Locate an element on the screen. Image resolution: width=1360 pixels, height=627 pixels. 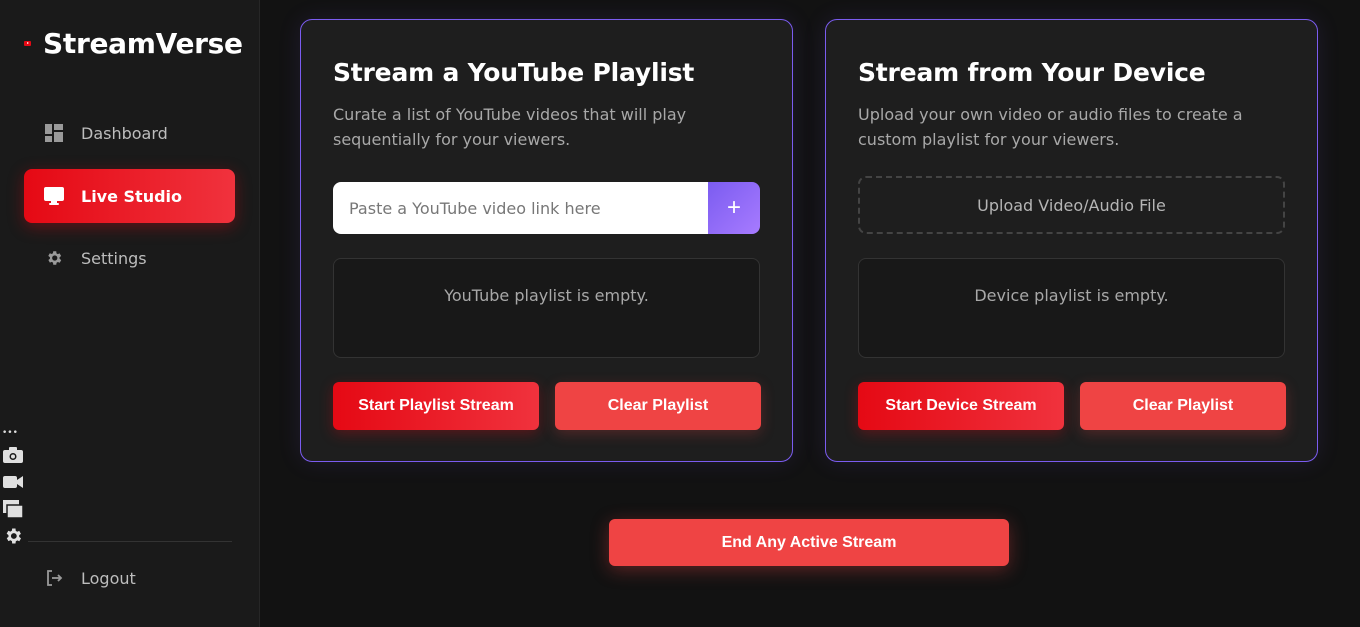
clear-device-playlist-button: Clear Playlist is located at coordinates (1183, 406).